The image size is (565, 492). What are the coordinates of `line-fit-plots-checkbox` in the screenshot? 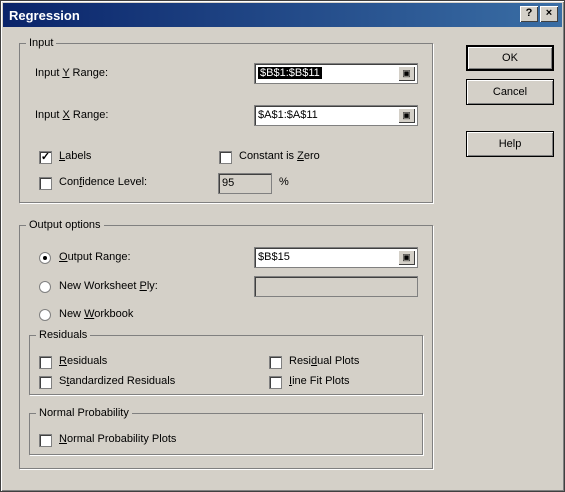 It's located at (275, 382).